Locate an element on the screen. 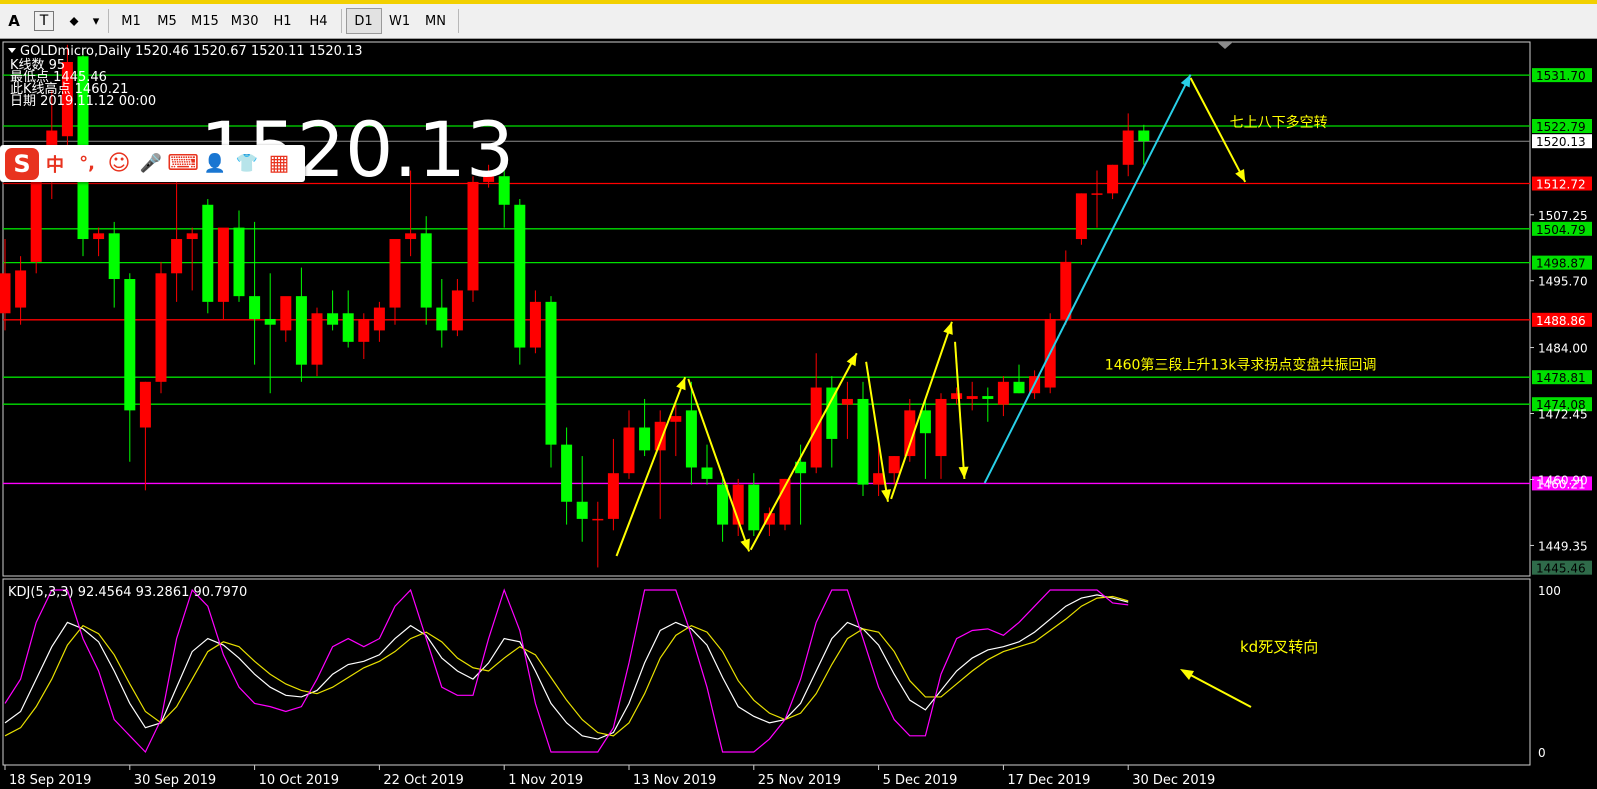  price-axis-label: 1507.25 is located at coordinates (1563, 216).